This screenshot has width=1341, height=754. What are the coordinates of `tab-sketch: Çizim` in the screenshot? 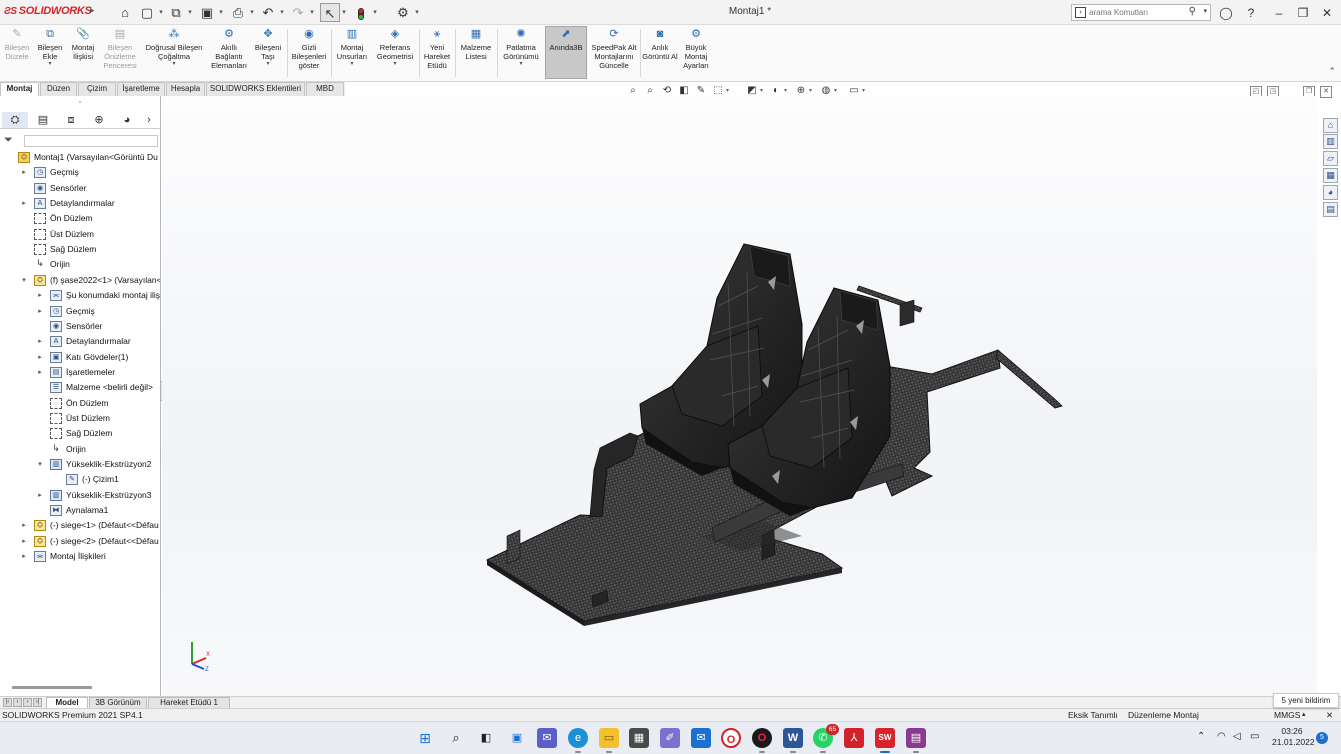 It's located at (97, 89).